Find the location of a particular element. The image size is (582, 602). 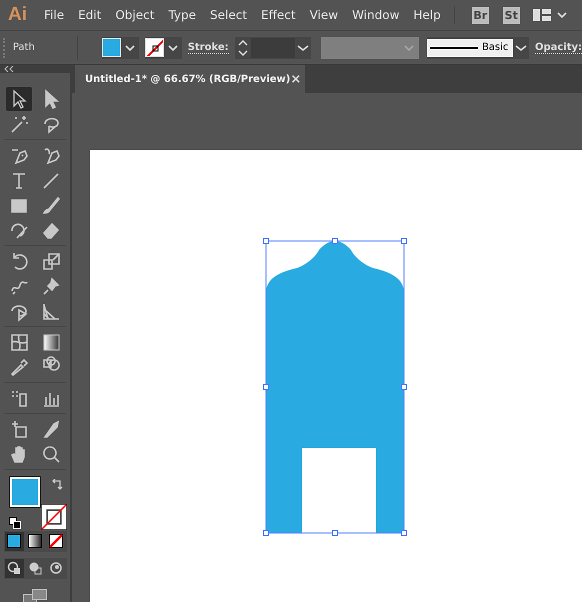

menu-item: Help is located at coordinates (427, 15).